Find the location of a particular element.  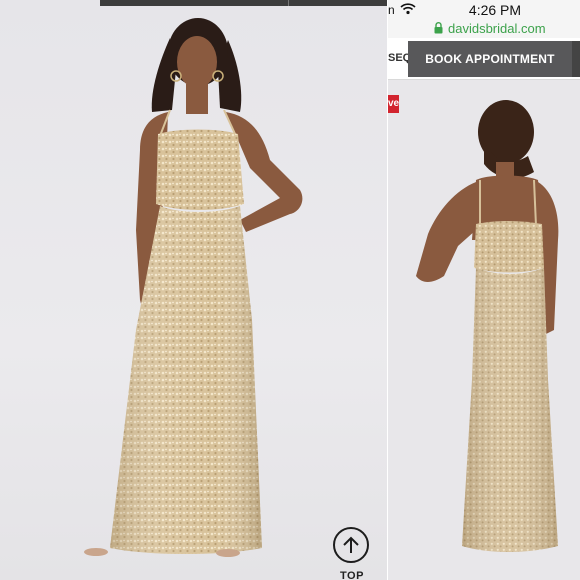

url-bar: davidsbridal.com is located at coordinates (484, 29).